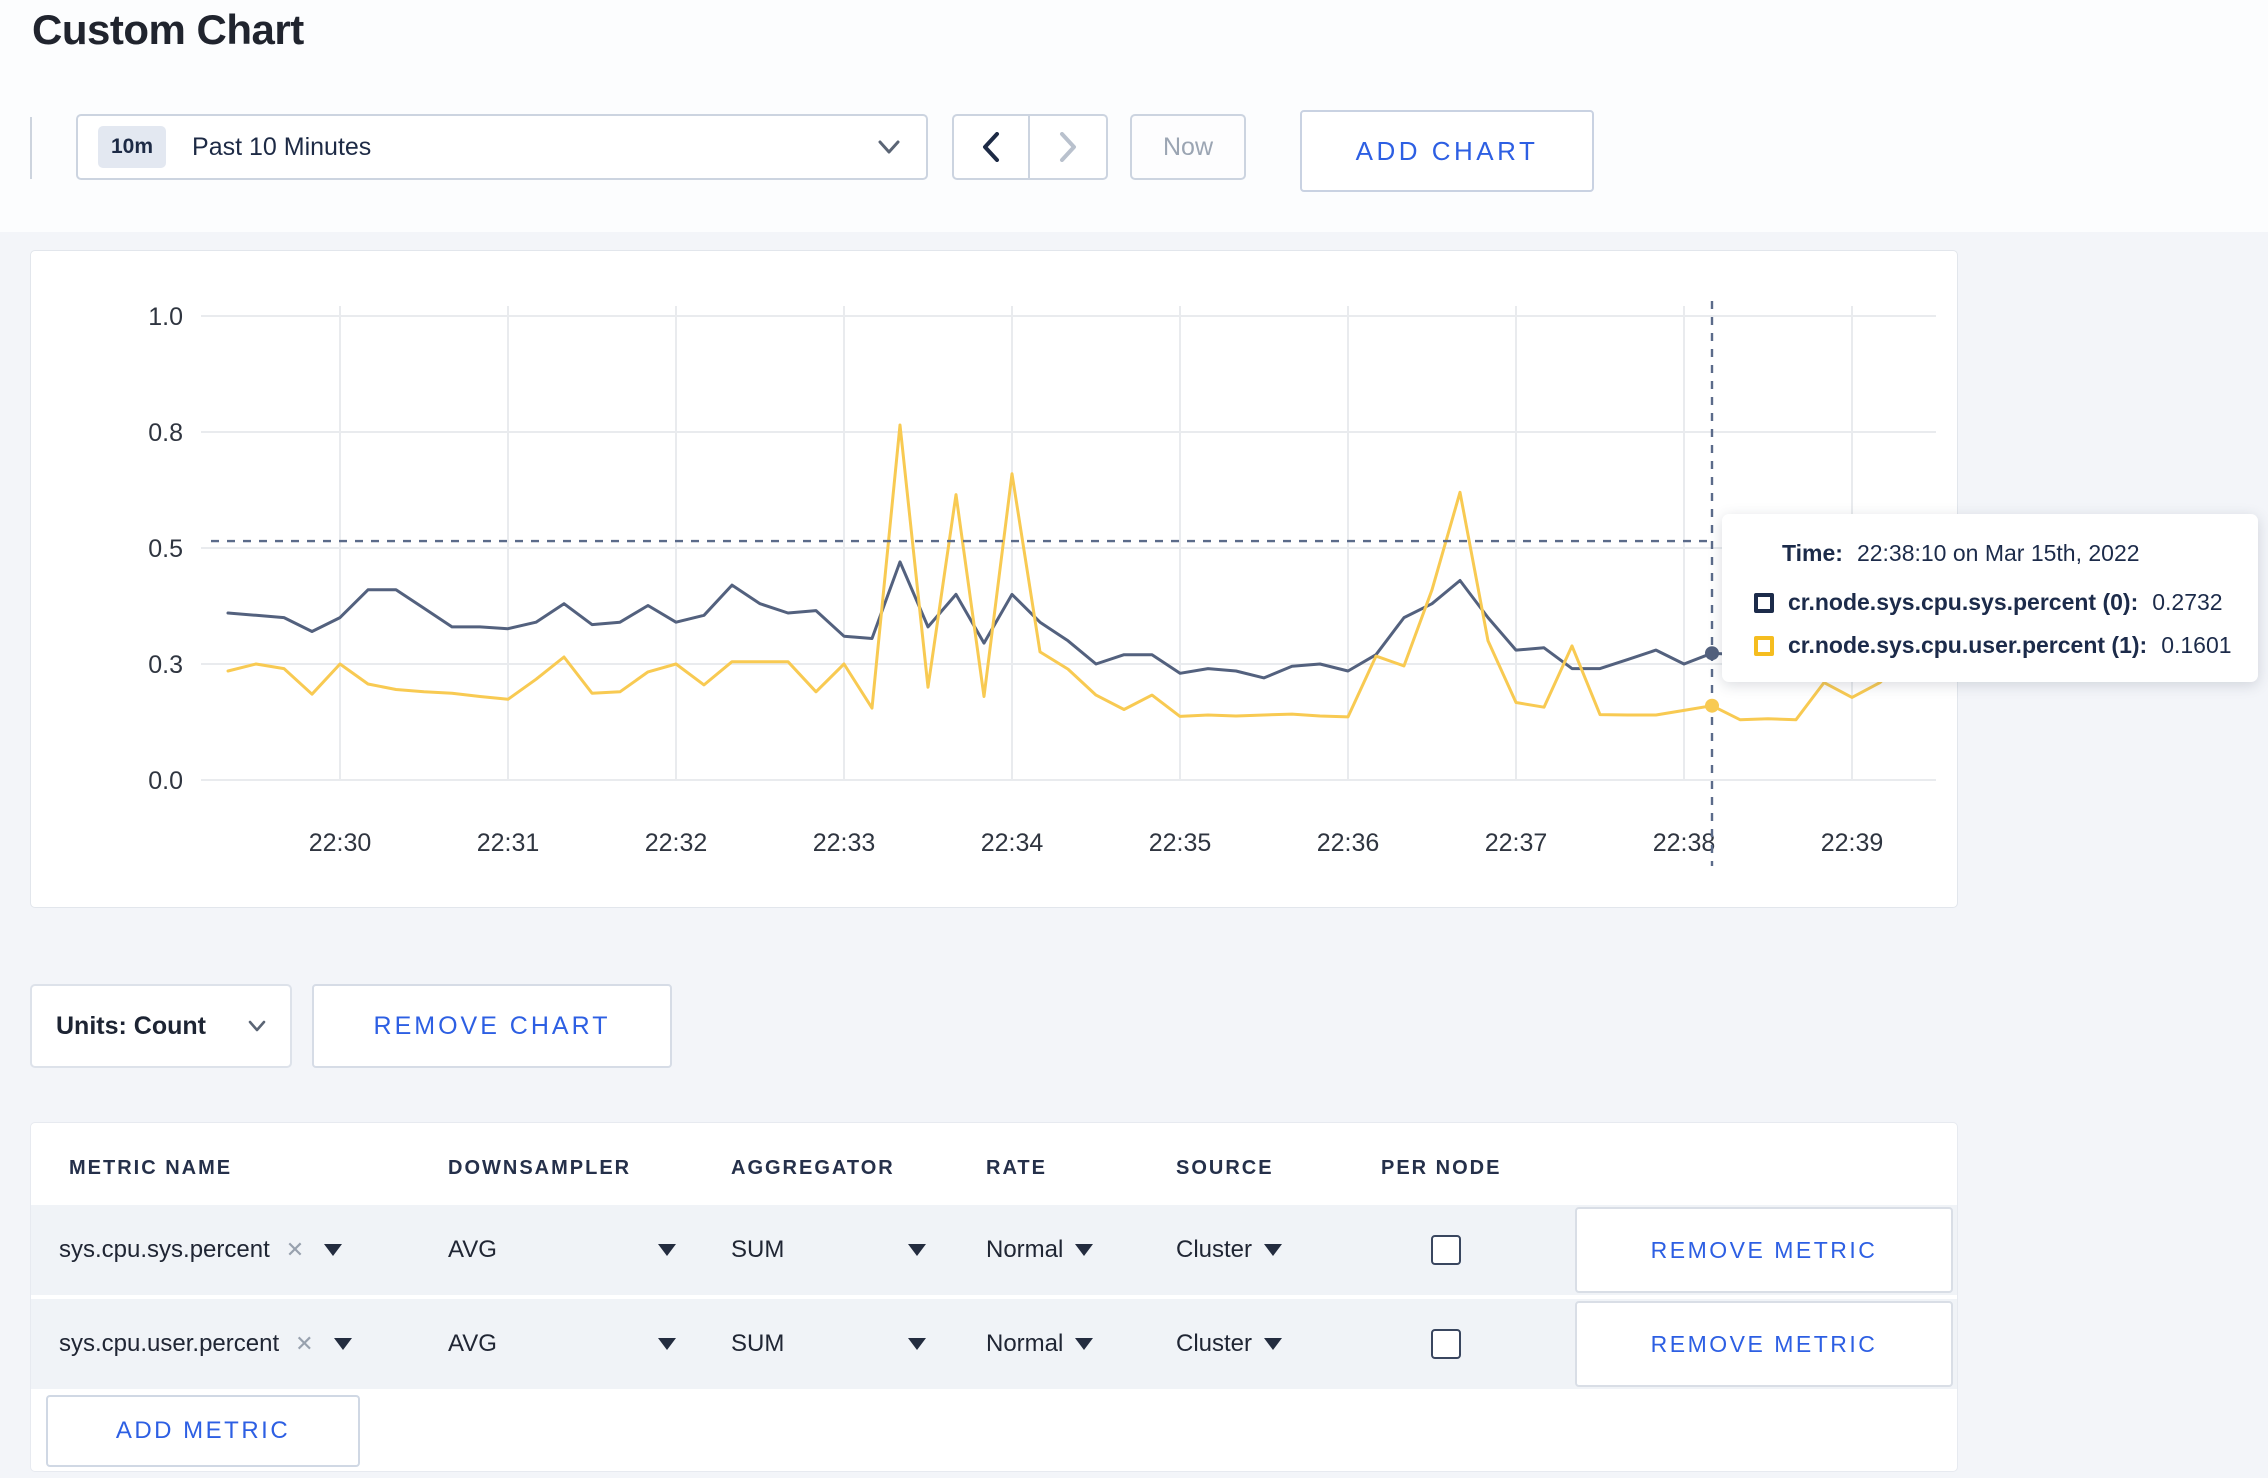 The height and width of the screenshot is (1478, 2268). I want to click on metric-name-select: sys.cpu.user.percent ✕, so click(205, 1344).